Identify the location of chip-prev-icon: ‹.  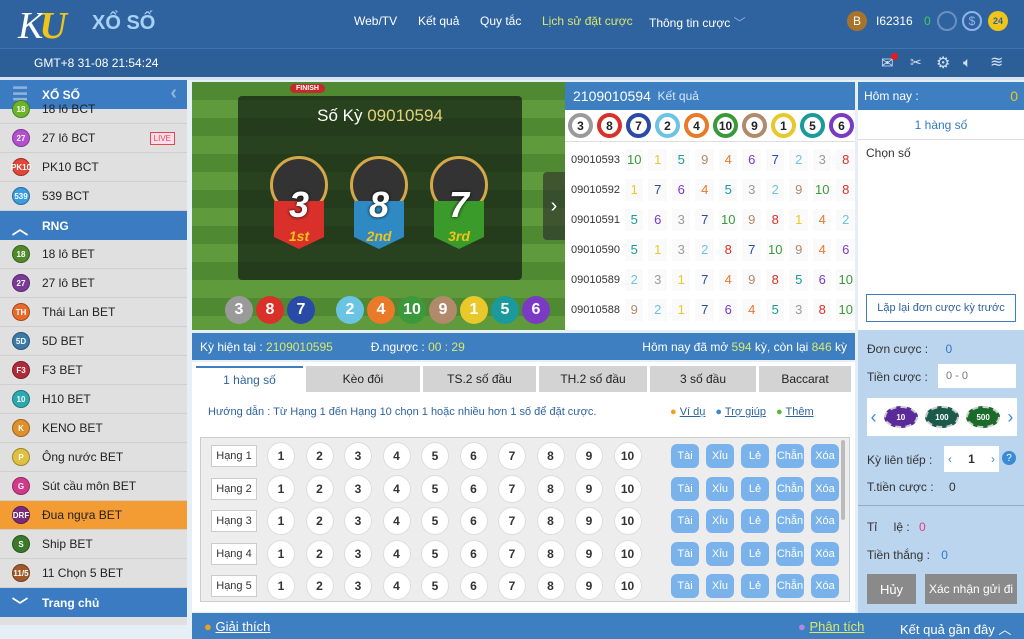
(874, 417).